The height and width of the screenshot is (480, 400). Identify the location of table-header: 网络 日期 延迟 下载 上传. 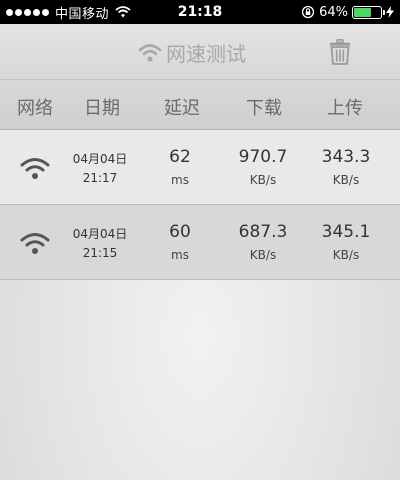
(200, 105).